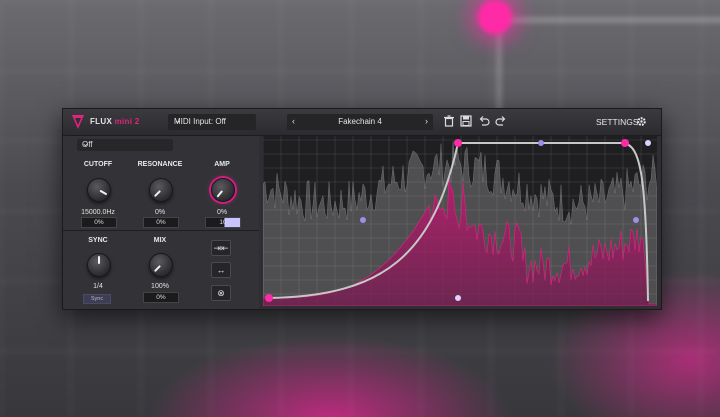 This screenshot has width=720, height=417. I want to click on resonance-mod-amount: 0%, so click(161, 222).